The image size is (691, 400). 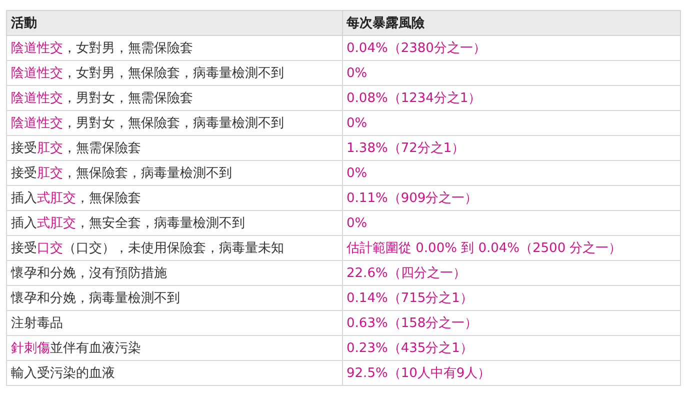 What do you see at coordinates (174, 273) in the screenshot?
I see `activity-cell: 懷孕和分娩，沒有預防措施` at bounding box center [174, 273].